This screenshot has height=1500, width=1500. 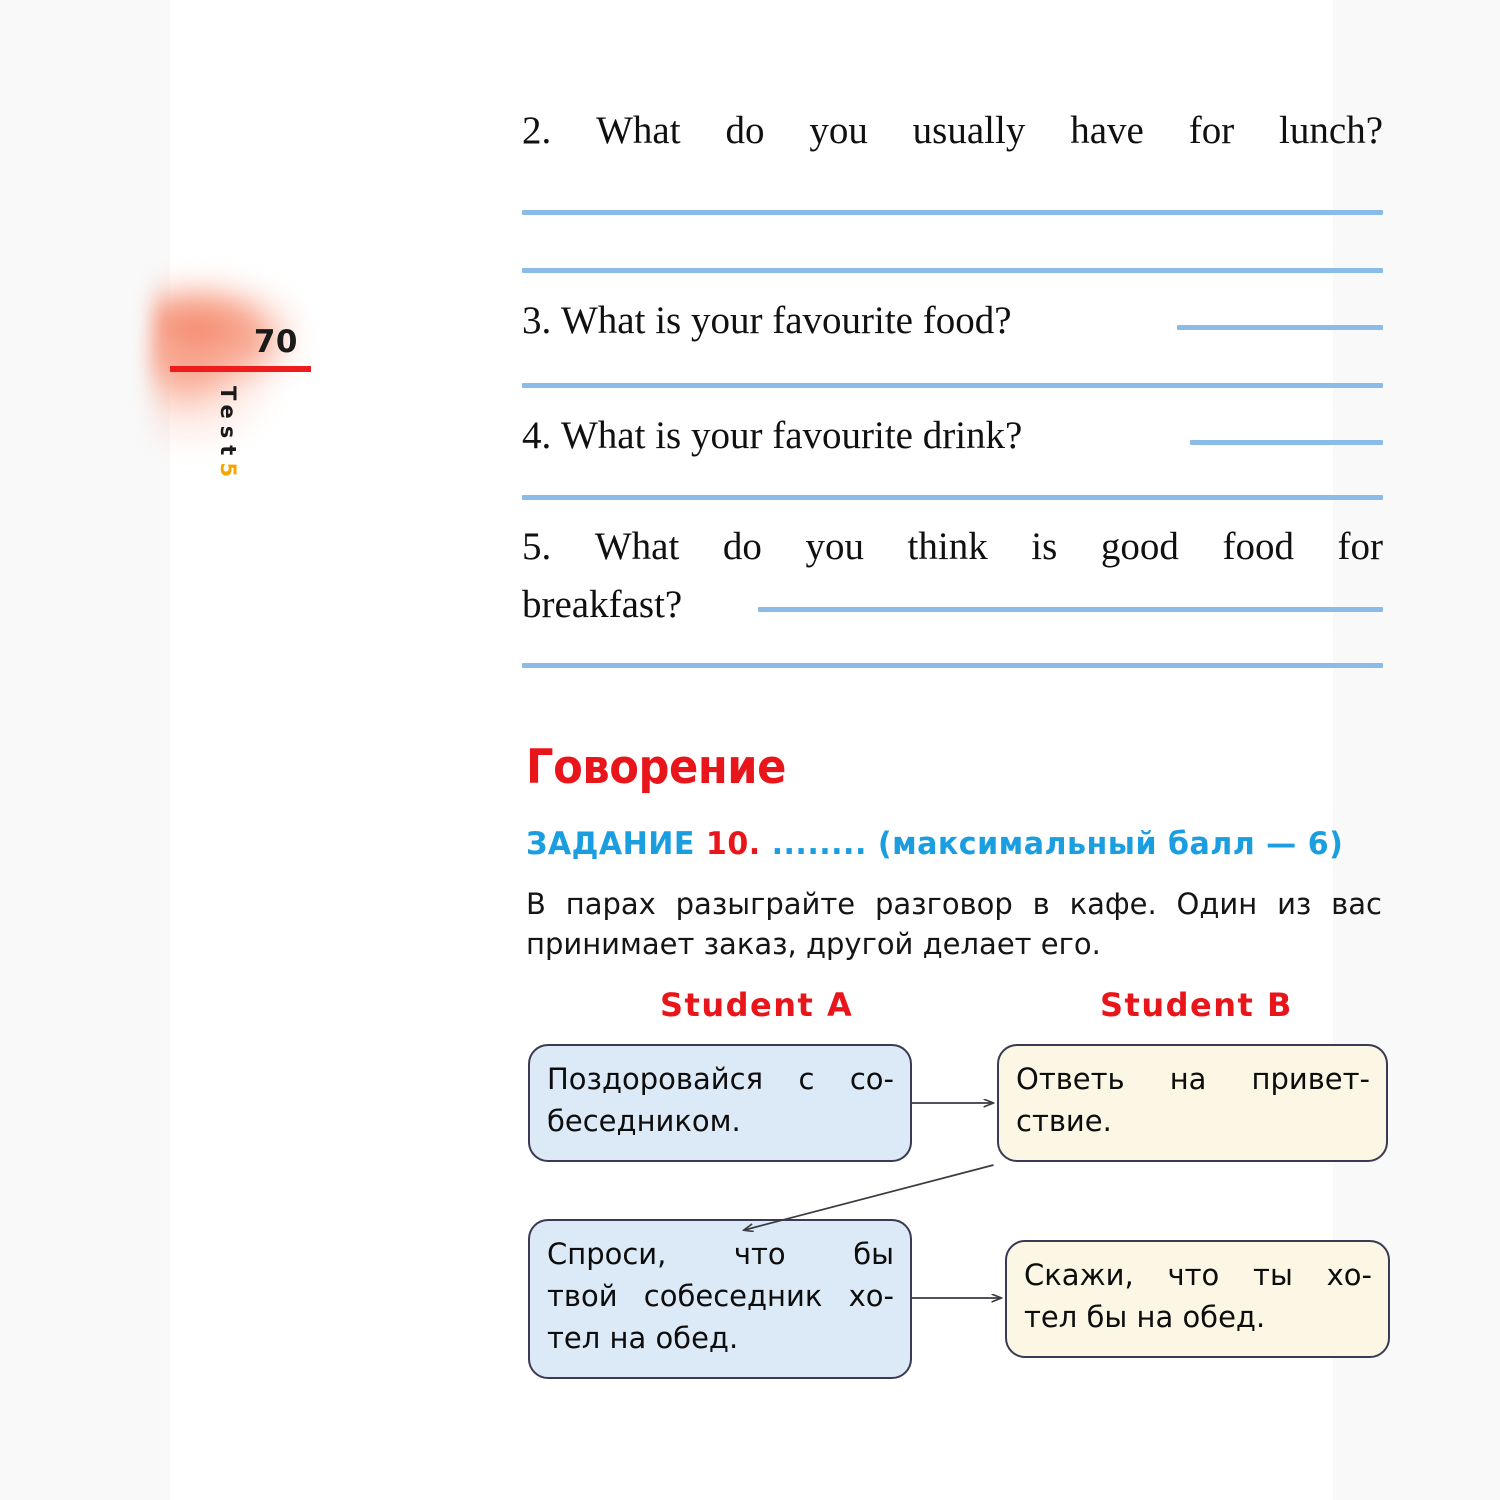 What do you see at coordinates (1196, 1005) in the screenshot?
I see `student-b-label: Student B` at bounding box center [1196, 1005].